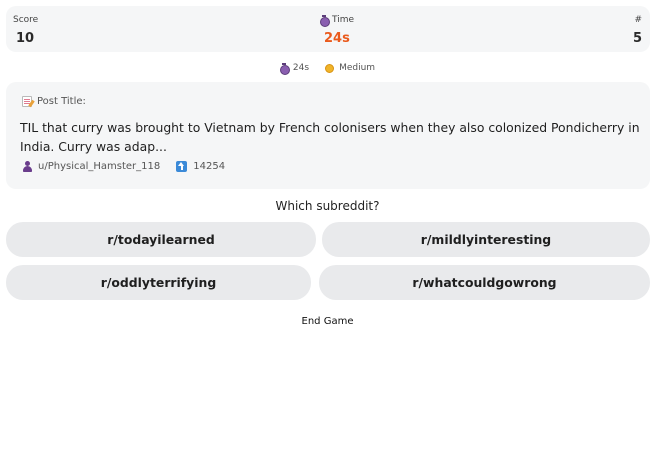 Image resolution: width=655 pixels, height=455 pixels. I want to click on post-author: u/Physical_Hamster_118, so click(91, 166).